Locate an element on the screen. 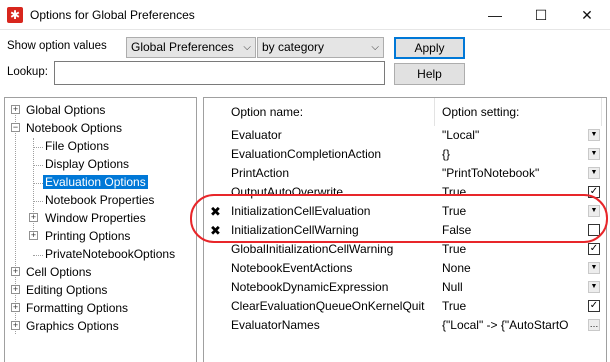  lookup-label: Lookup: is located at coordinates (27, 72).